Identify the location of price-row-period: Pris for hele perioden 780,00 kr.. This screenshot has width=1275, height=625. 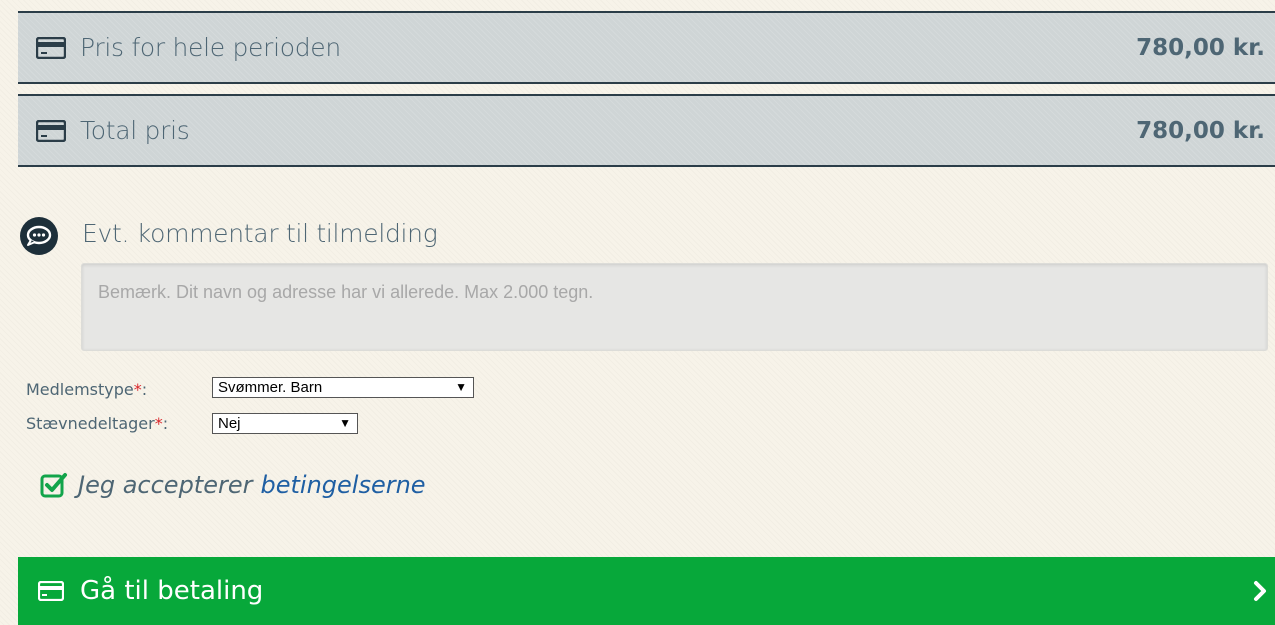
(646, 47).